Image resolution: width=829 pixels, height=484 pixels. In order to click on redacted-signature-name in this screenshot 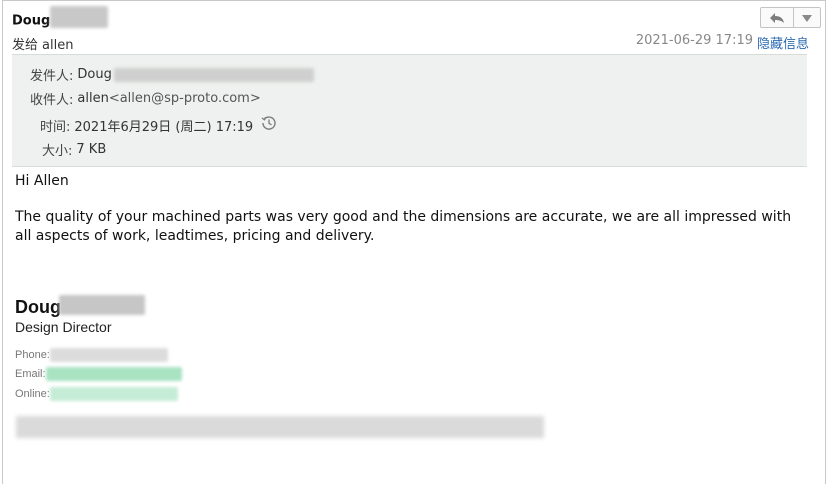, I will do `click(101, 305)`.